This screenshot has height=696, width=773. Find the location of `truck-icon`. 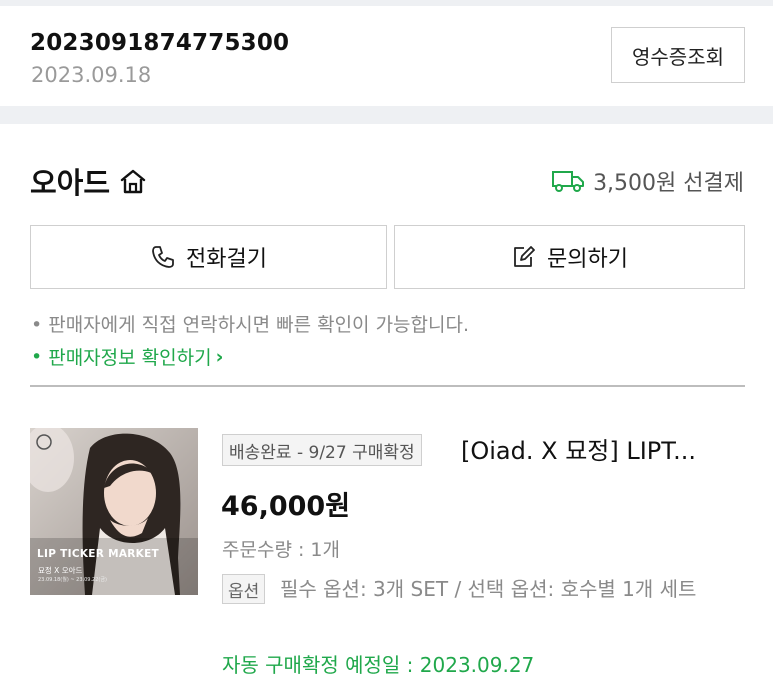

truck-icon is located at coordinates (568, 181).